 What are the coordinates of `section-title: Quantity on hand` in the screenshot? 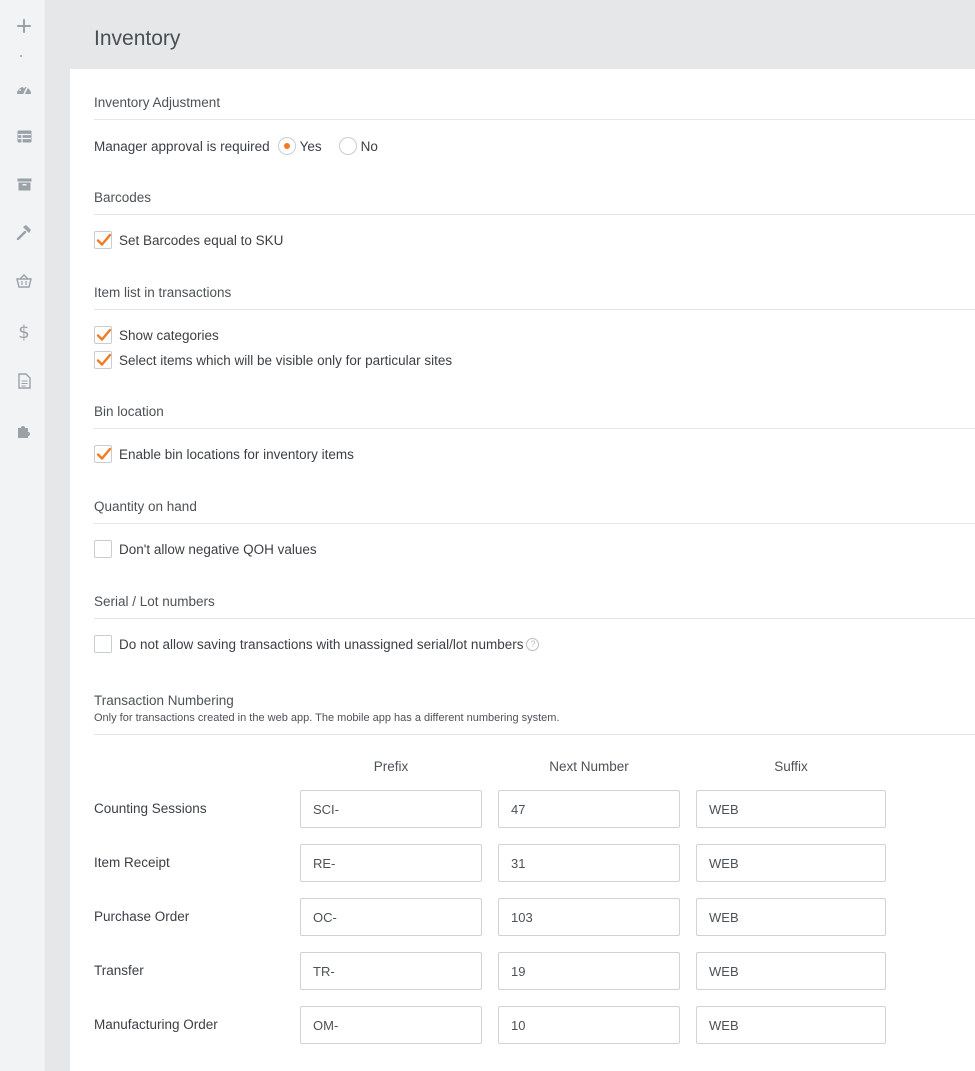 It's located at (145, 506).